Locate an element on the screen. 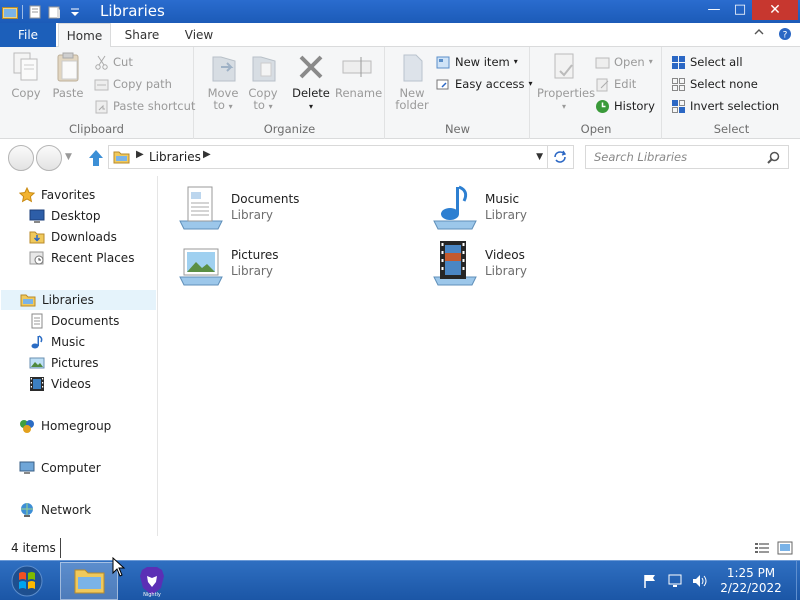 The image size is (800, 600). open-button: Open ▾ is located at coordinates (624, 62).